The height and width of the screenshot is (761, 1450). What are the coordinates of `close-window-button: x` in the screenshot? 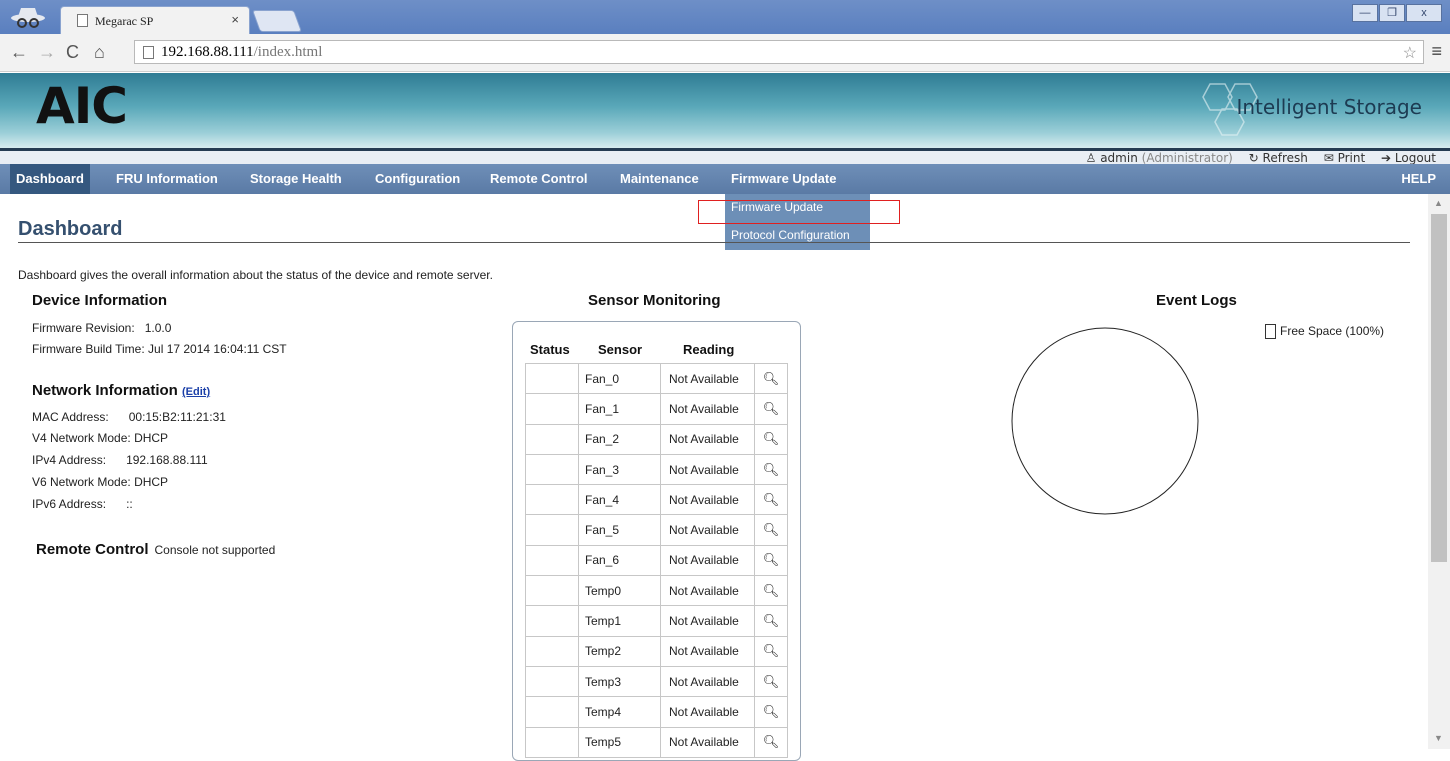 It's located at (1424, 13).